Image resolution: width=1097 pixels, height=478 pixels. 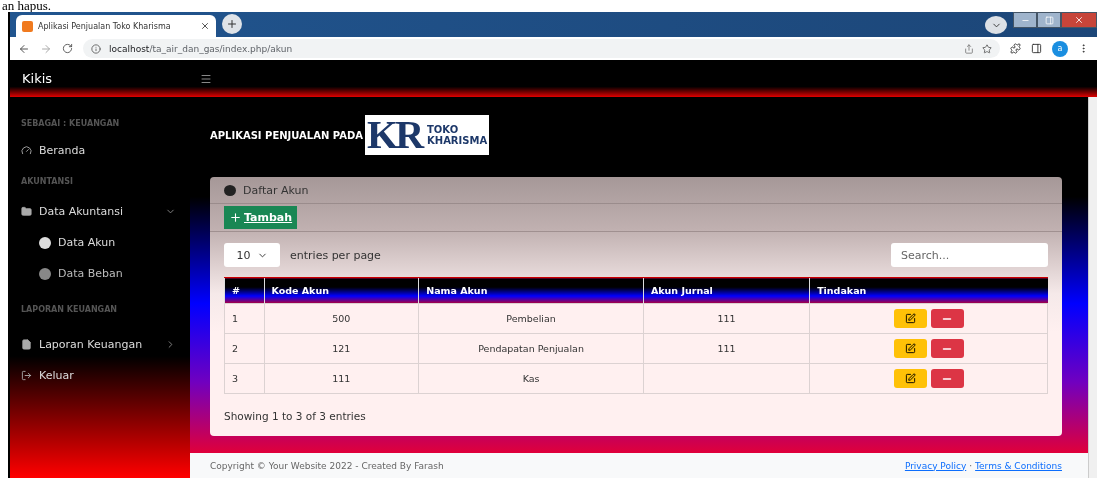 I want to click on column-header: Nama Akun, so click(x=531, y=290).